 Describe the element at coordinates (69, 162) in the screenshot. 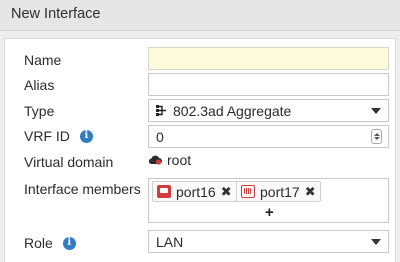

I see `virtual-domain-label: Virtual domain` at that location.